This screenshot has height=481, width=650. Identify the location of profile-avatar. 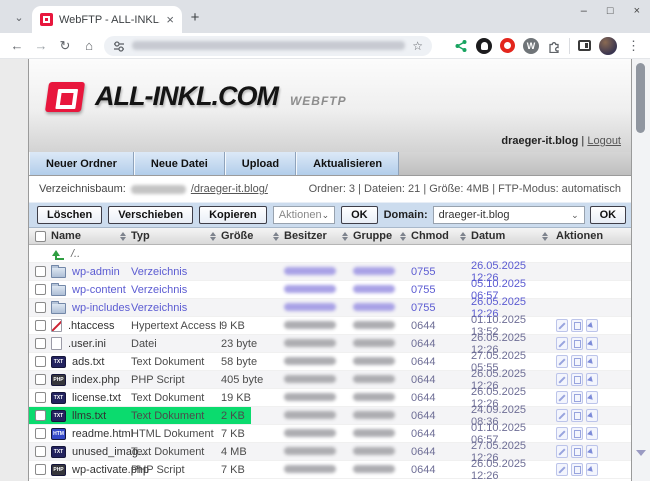
(608, 45).